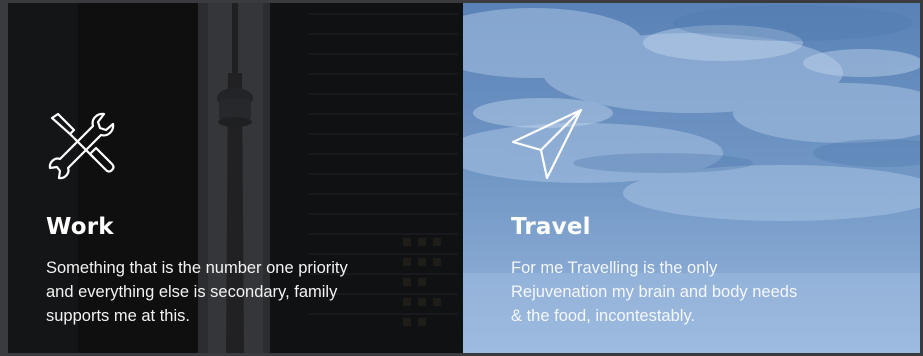  What do you see at coordinates (551, 227) in the screenshot?
I see `travel-card-title: Travel` at bounding box center [551, 227].